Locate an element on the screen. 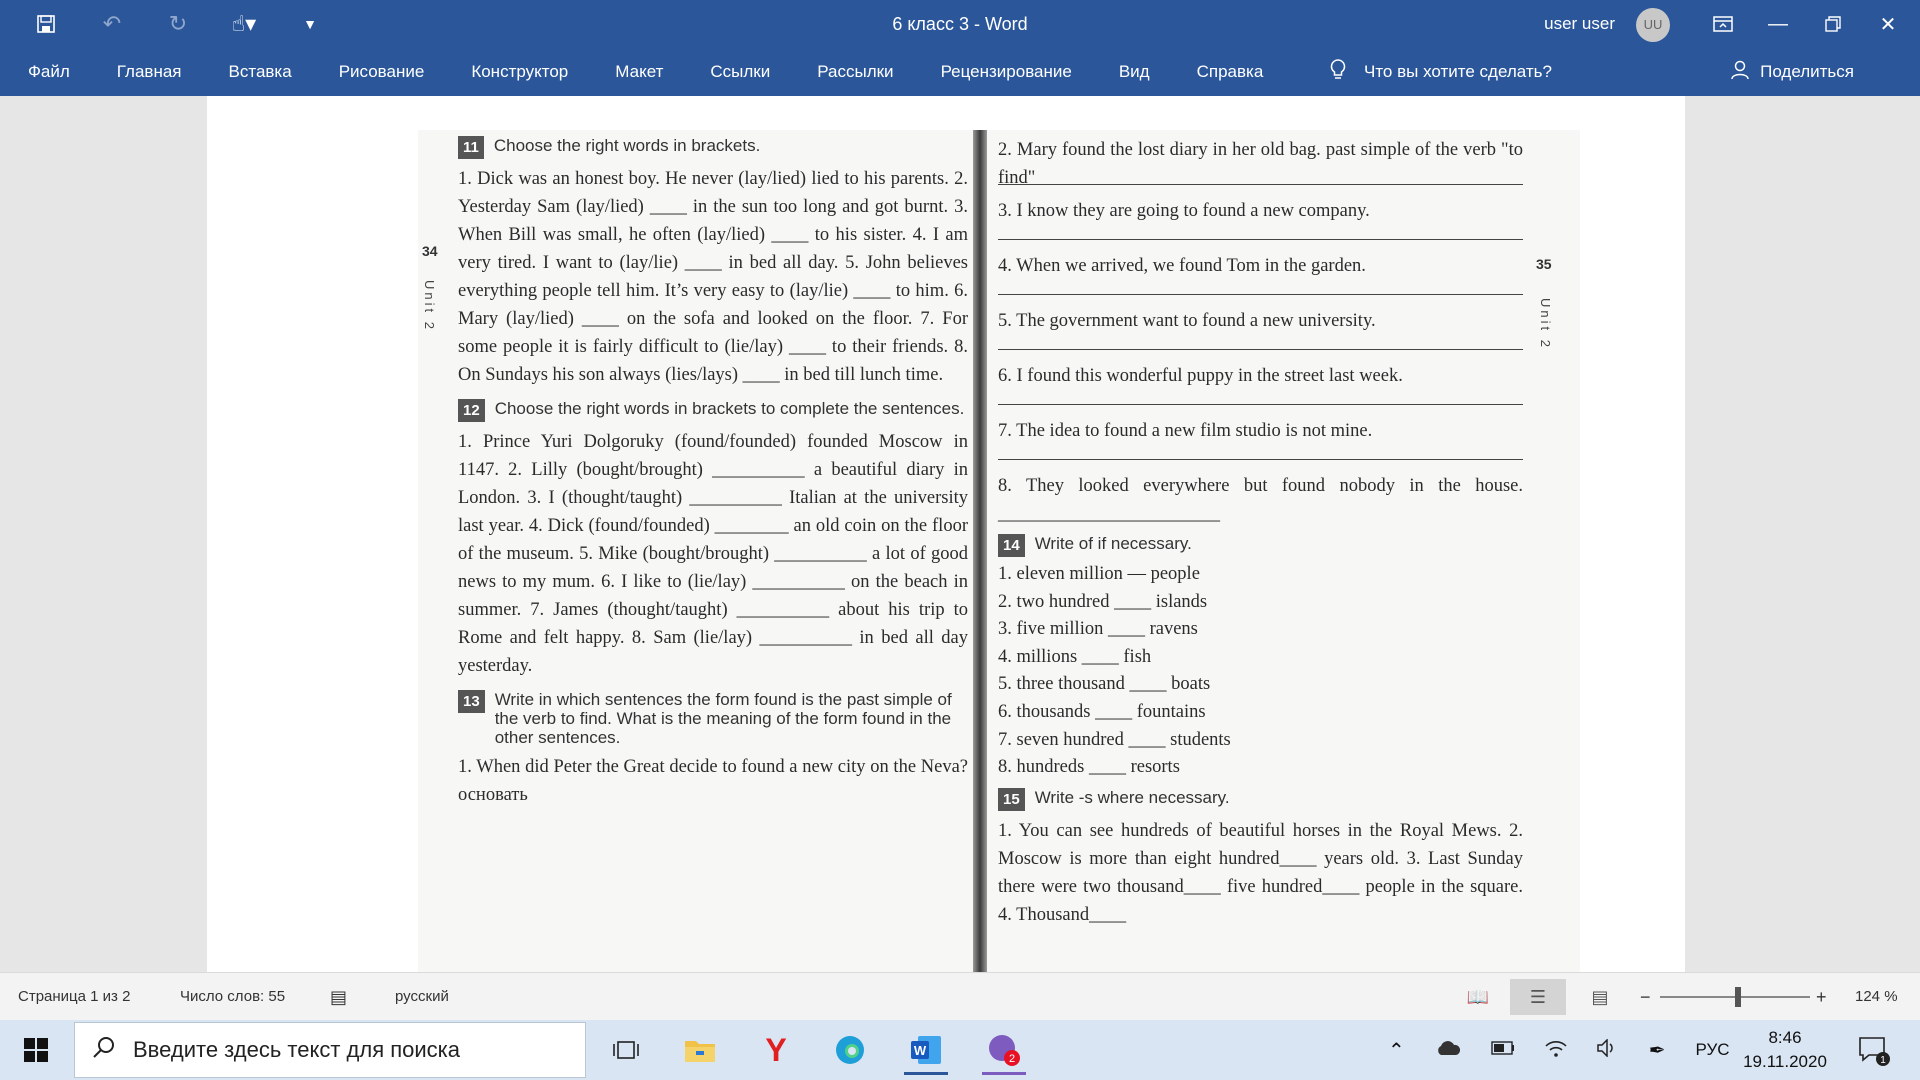 Image resolution: width=1920 pixels, height=1080 pixels. list-item: 3. five million ____ ravens is located at coordinates (1098, 629).